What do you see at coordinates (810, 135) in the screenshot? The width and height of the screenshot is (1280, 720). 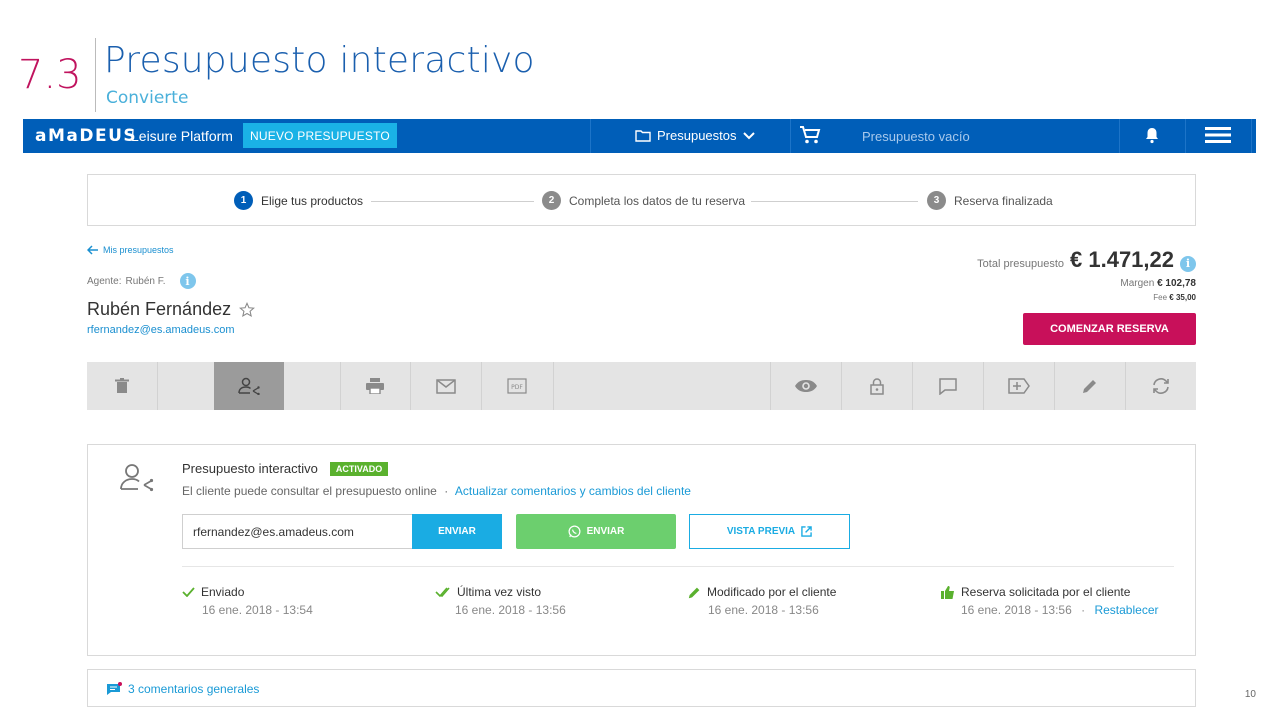 I see `cart-icon` at bounding box center [810, 135].